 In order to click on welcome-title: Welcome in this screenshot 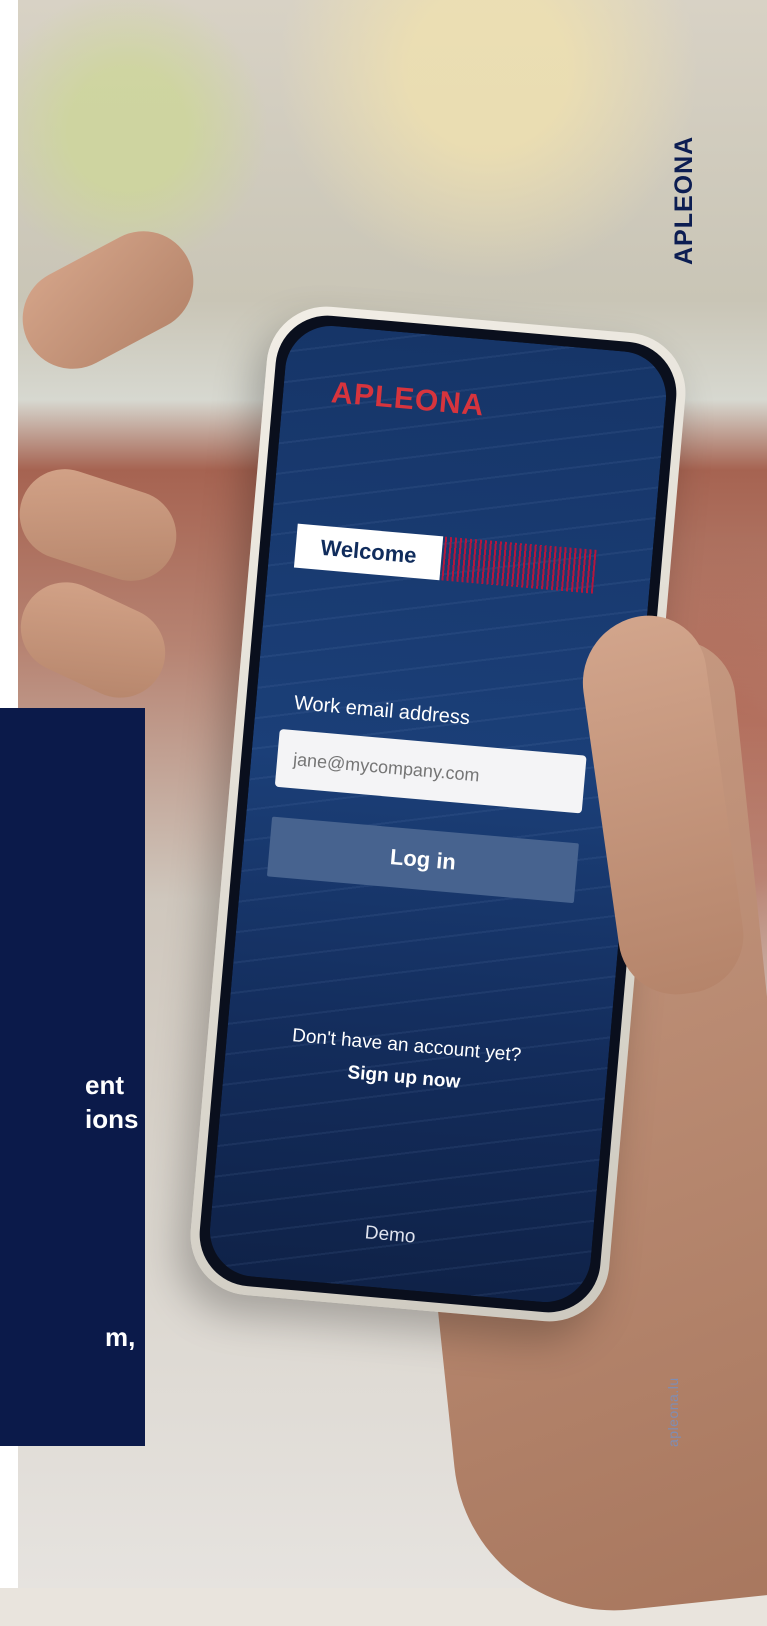, I will do `click(368, 552)`.